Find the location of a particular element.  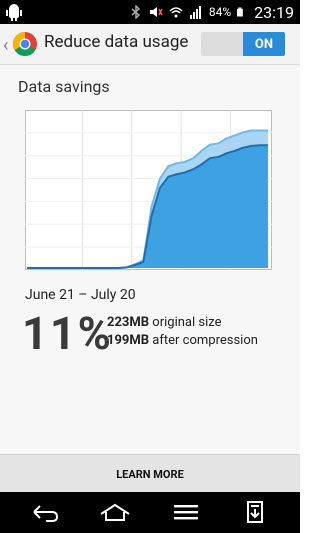

android-icon is located at coordinates (14, 12).